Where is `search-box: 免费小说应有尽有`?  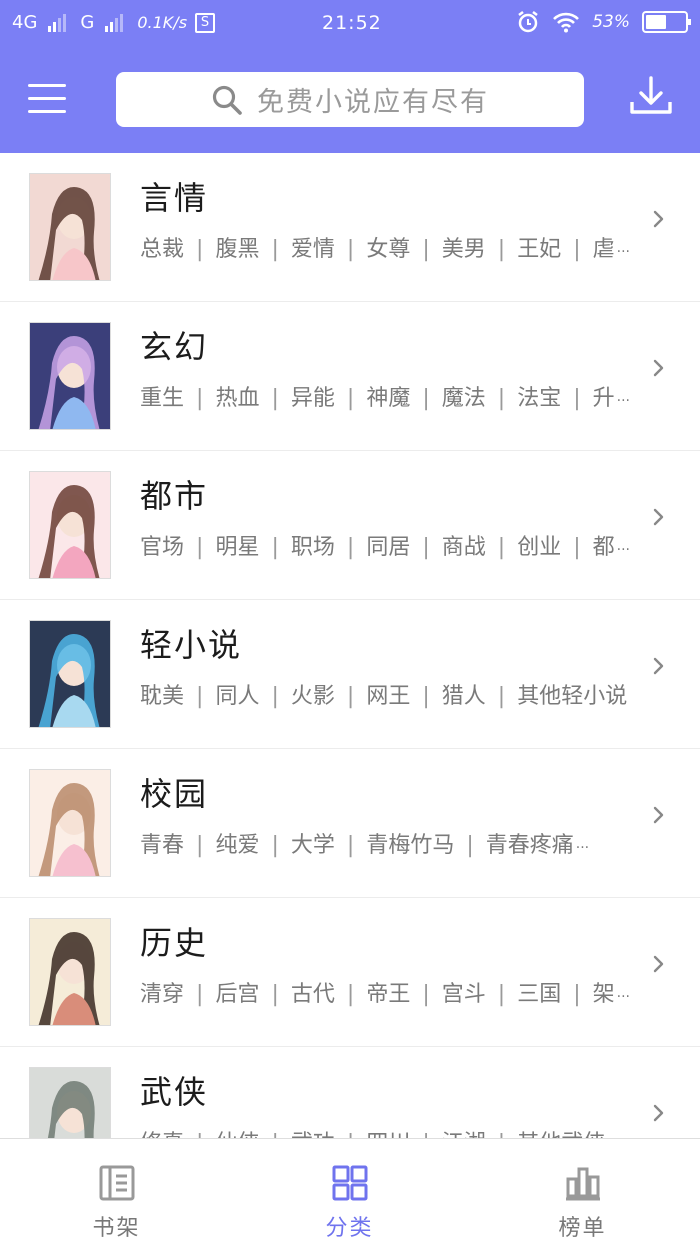 search-box: 免费小说应有尽有 is located at coordinates (350, 99).